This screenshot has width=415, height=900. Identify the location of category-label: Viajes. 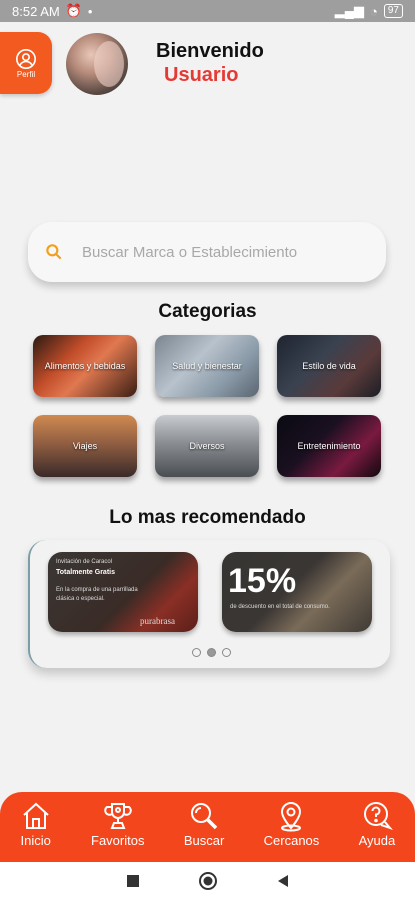
(85, 446).